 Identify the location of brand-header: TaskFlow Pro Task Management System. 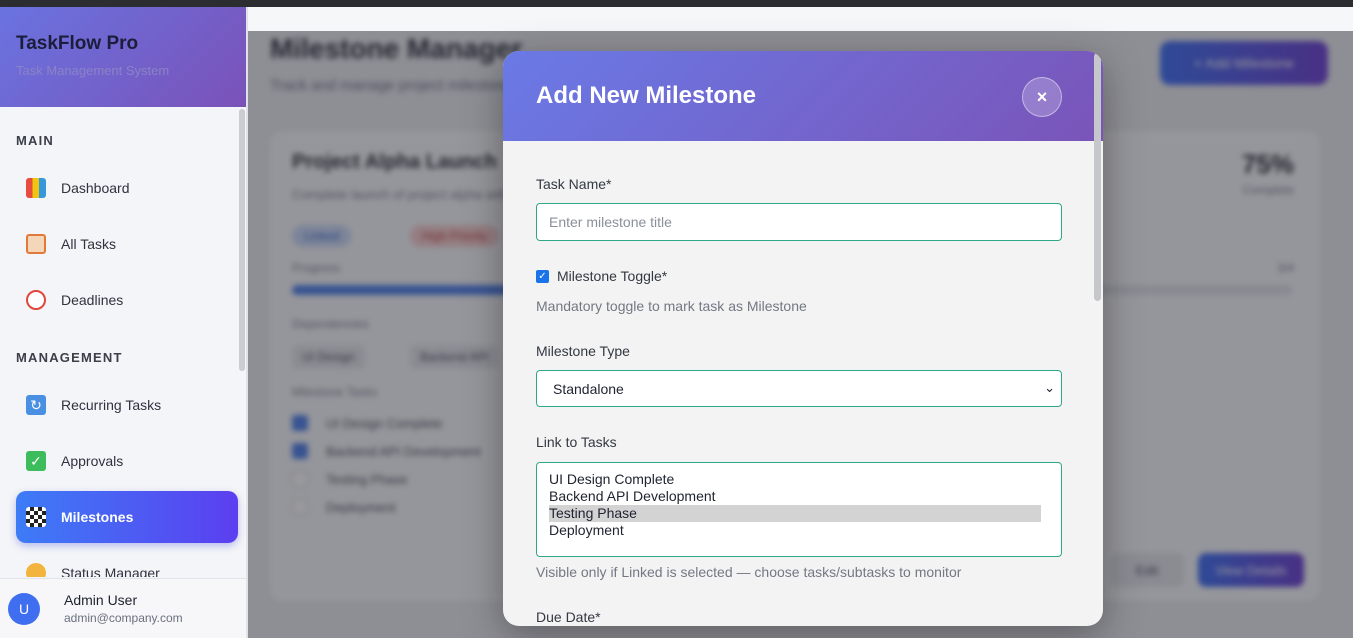
(123, 57).